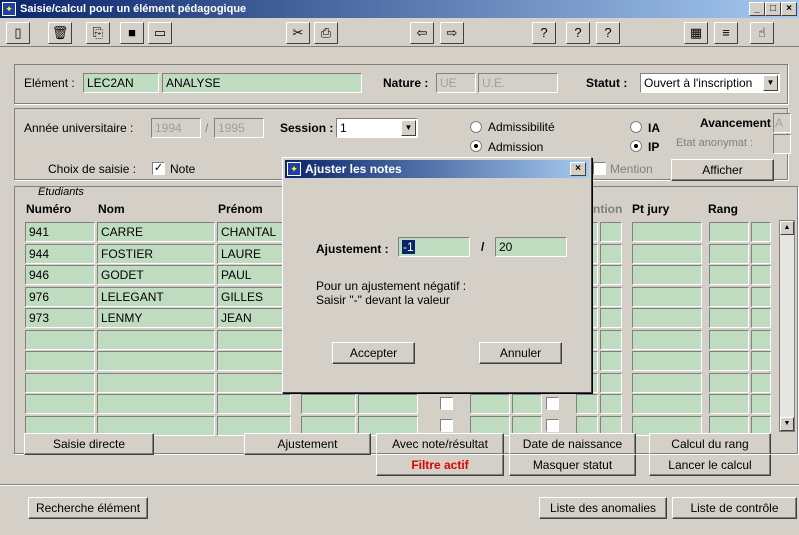 This screenshot has width=799, height=535. Describe the element at coordinates (298, 33) in the screenshot. I see `cut-icon: ✂` at that location.